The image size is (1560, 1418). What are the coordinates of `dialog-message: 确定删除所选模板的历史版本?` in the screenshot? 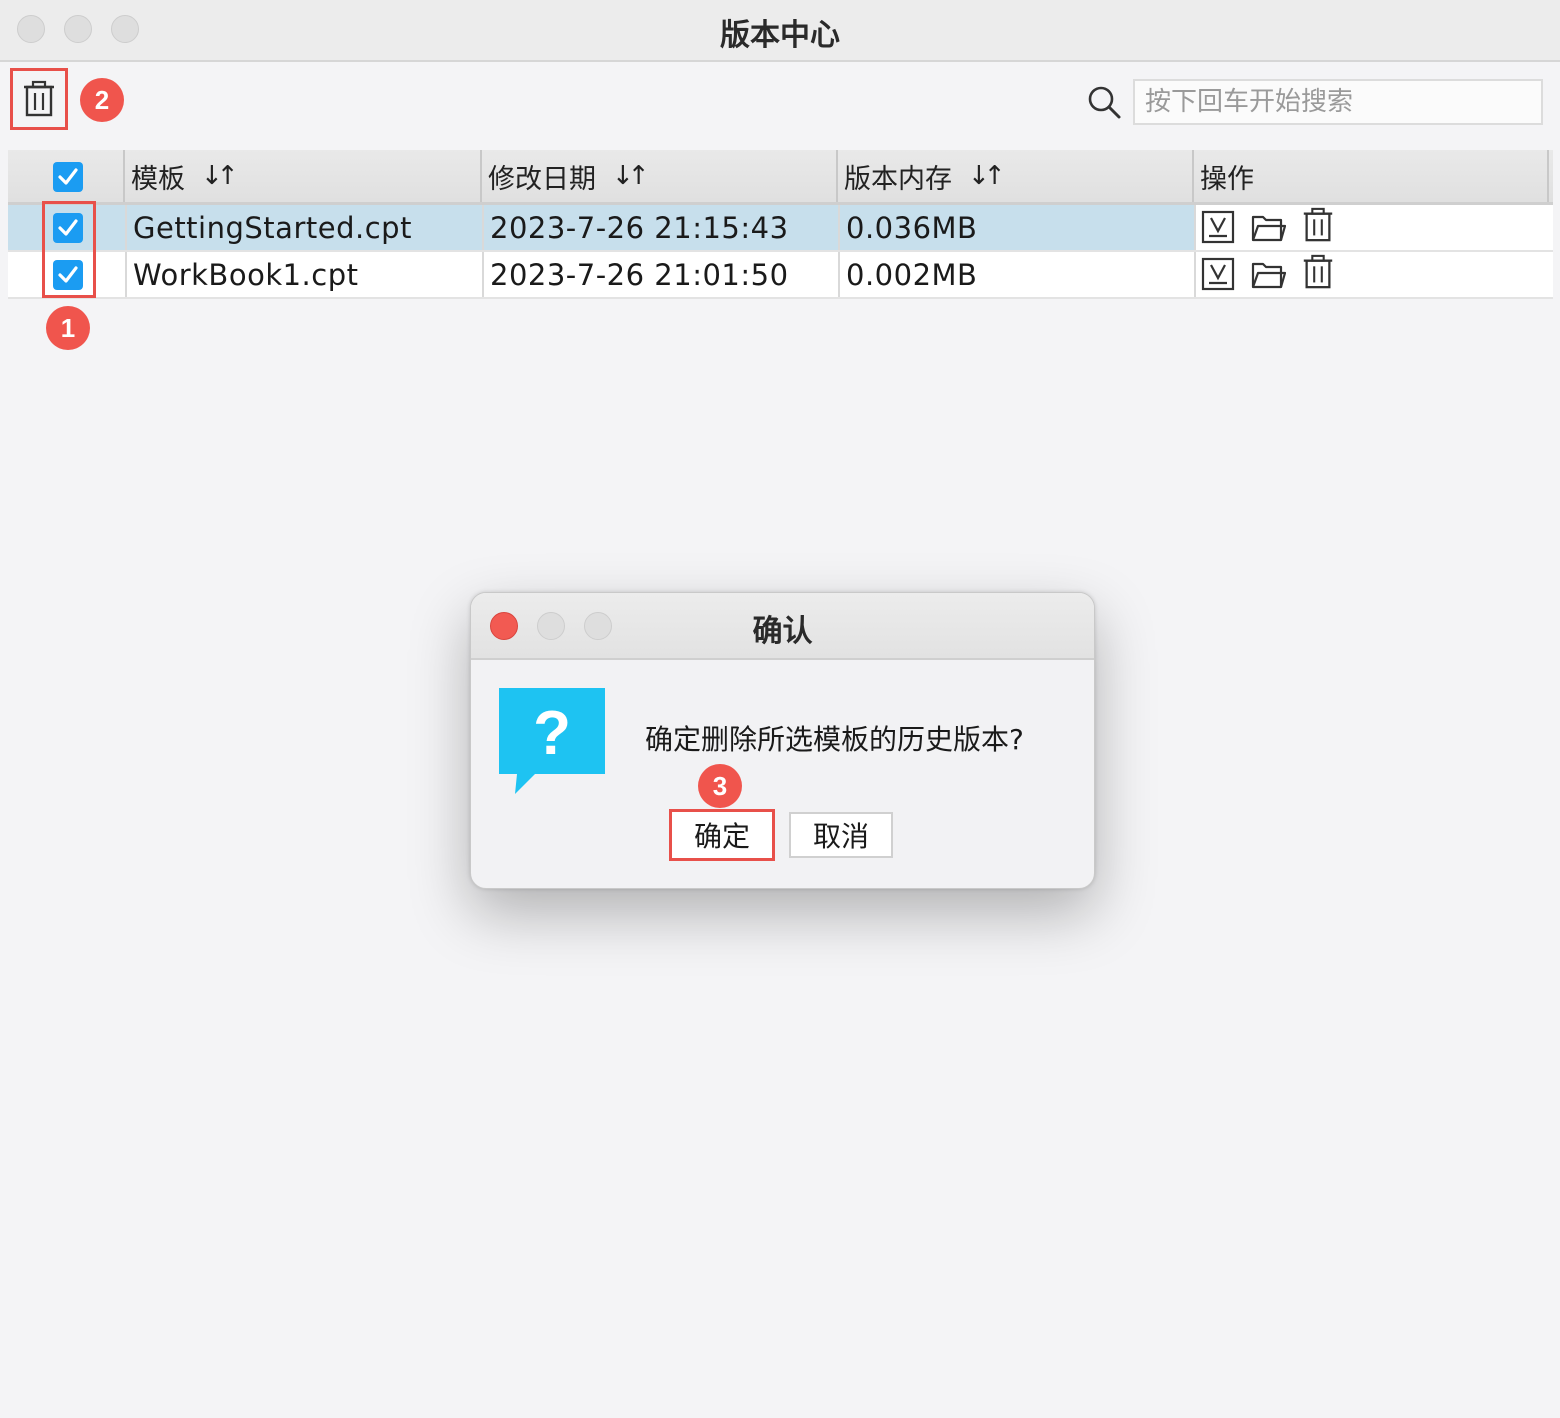 It's located at (834, 739).